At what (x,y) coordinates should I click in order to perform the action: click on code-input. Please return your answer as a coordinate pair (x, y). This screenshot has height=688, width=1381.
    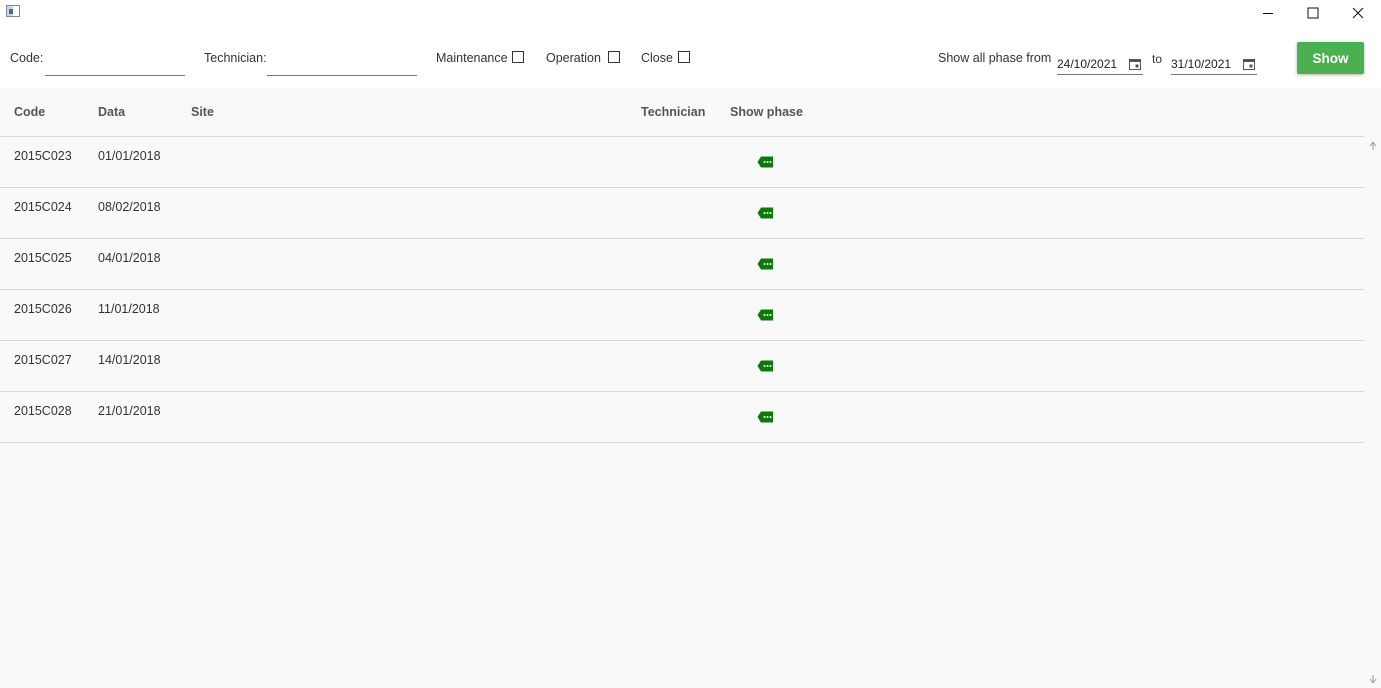
    Looking at the image, I should click on (115, 67).